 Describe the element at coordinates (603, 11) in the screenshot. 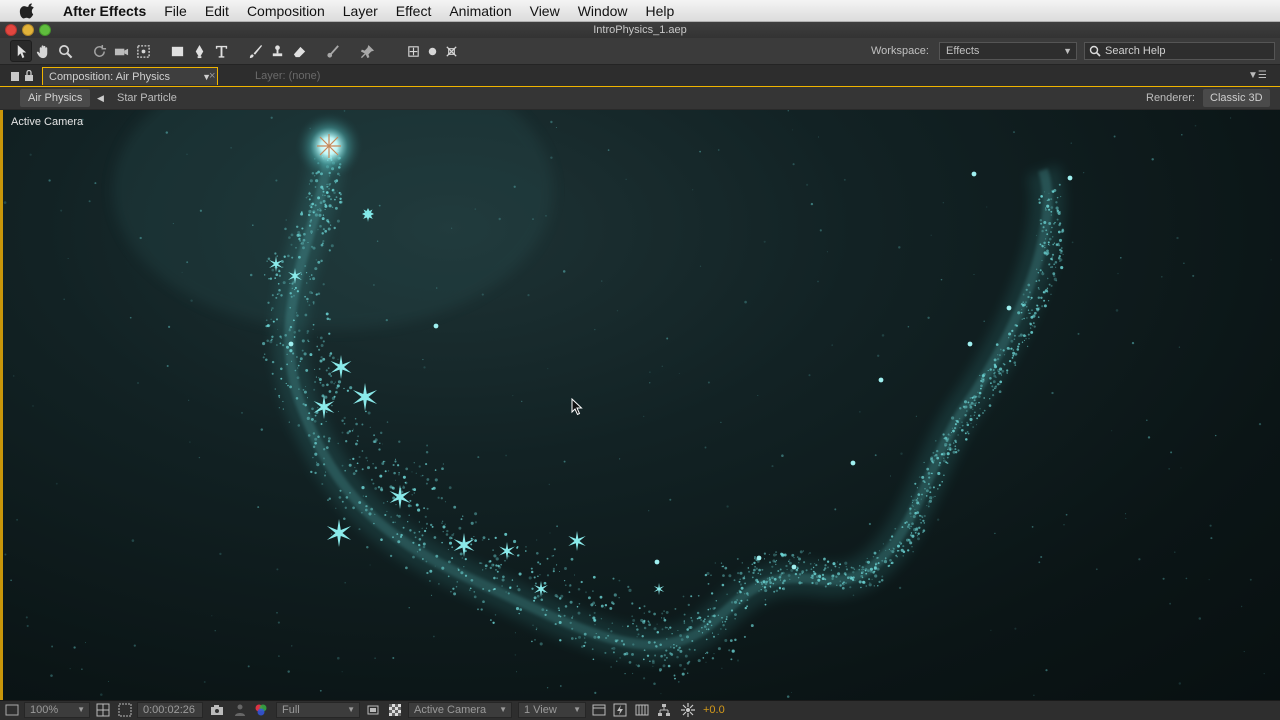

I see `menu-window: Window` at that location.